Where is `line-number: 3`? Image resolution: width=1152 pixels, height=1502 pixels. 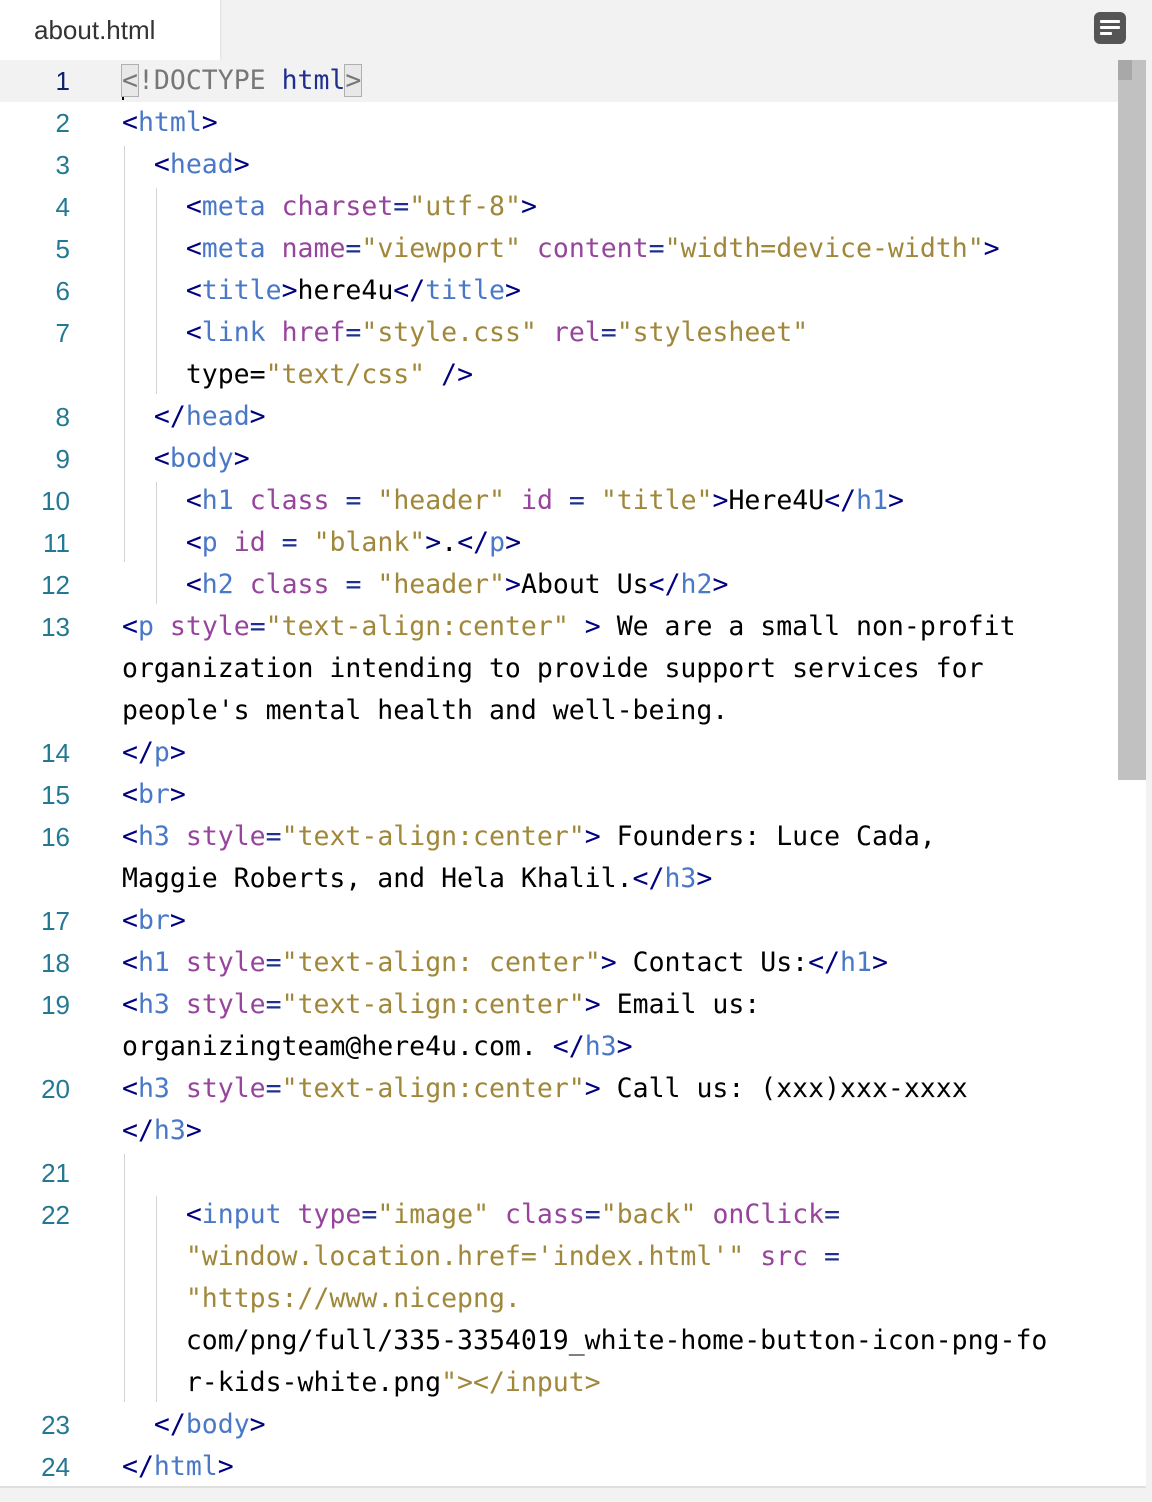
line-number: 3 is located at coordinates (62, 165).